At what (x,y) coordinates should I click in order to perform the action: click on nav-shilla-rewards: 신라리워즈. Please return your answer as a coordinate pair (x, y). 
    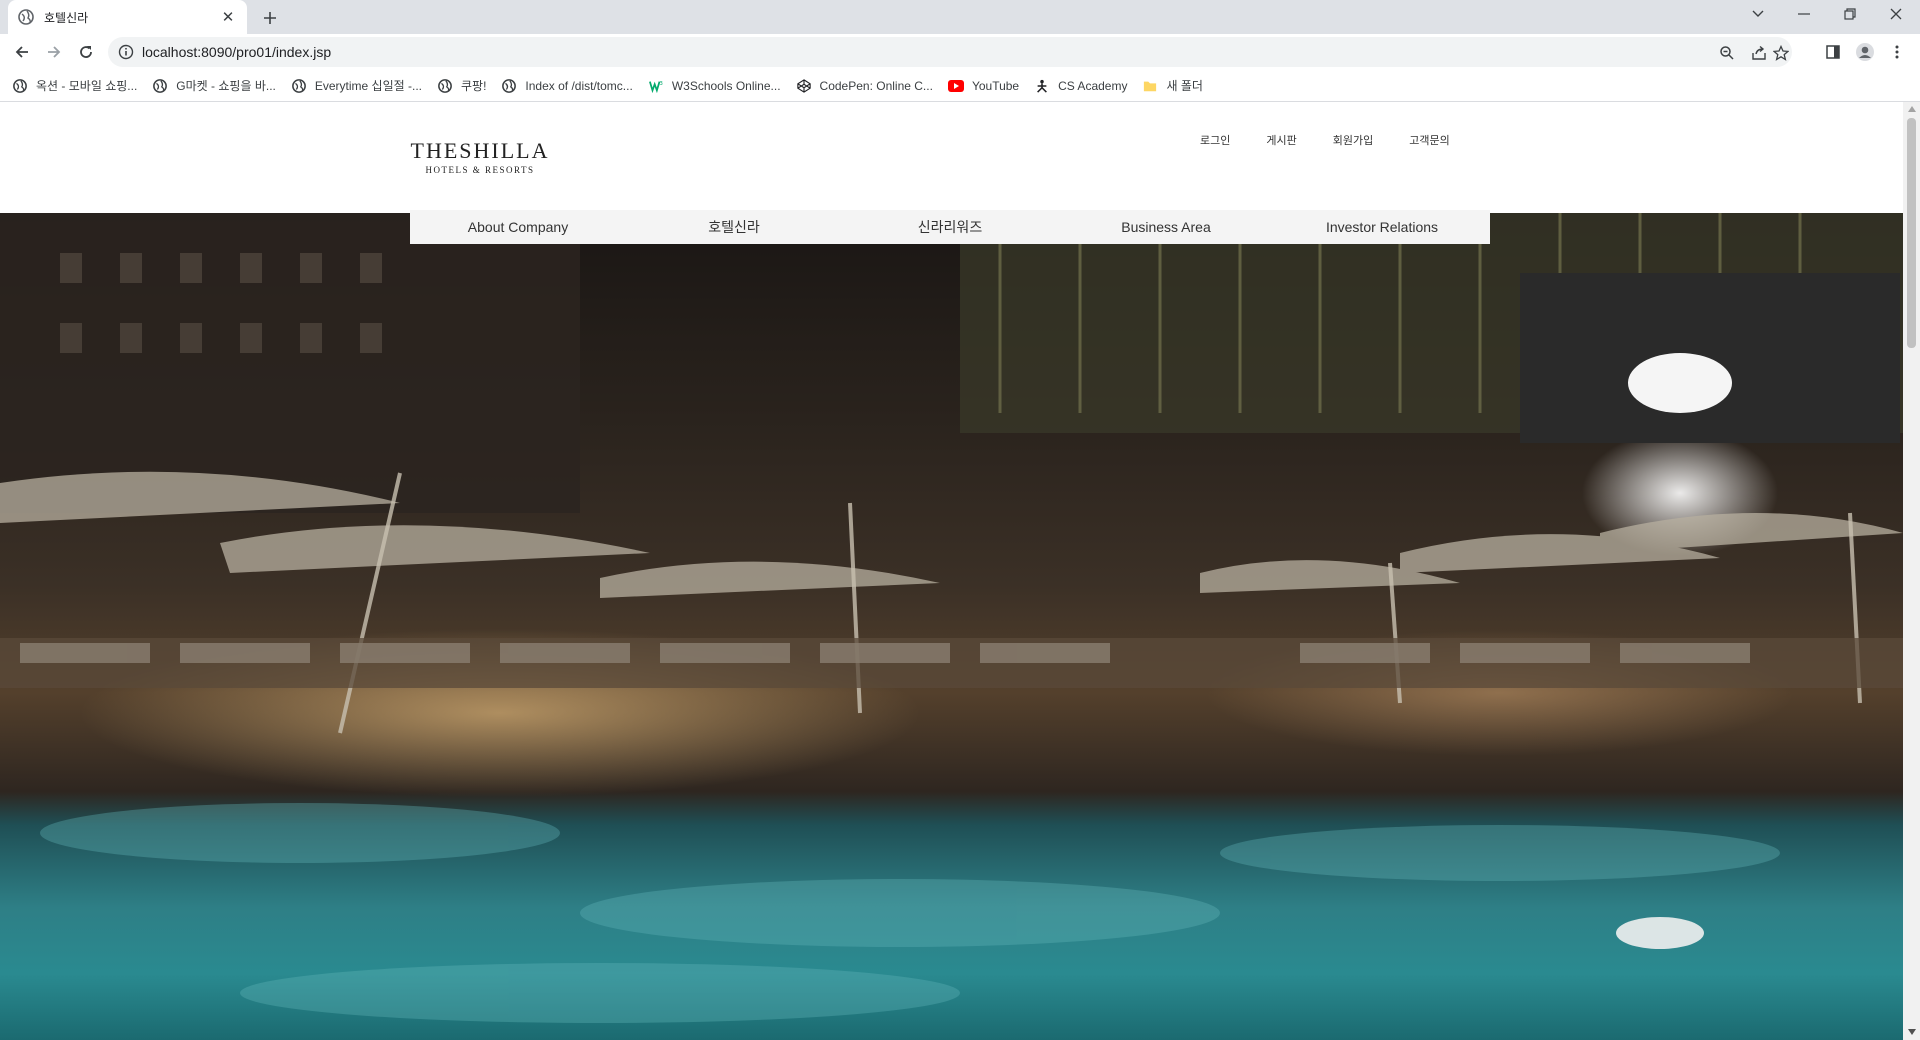
    Looking at the image, I should click on (950, 227).